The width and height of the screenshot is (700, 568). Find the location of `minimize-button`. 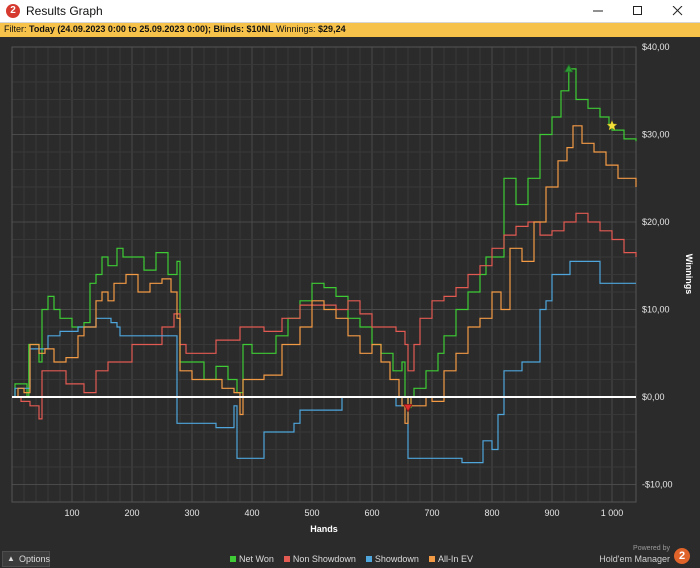

minimize-button is located at coordinates (598, 11).